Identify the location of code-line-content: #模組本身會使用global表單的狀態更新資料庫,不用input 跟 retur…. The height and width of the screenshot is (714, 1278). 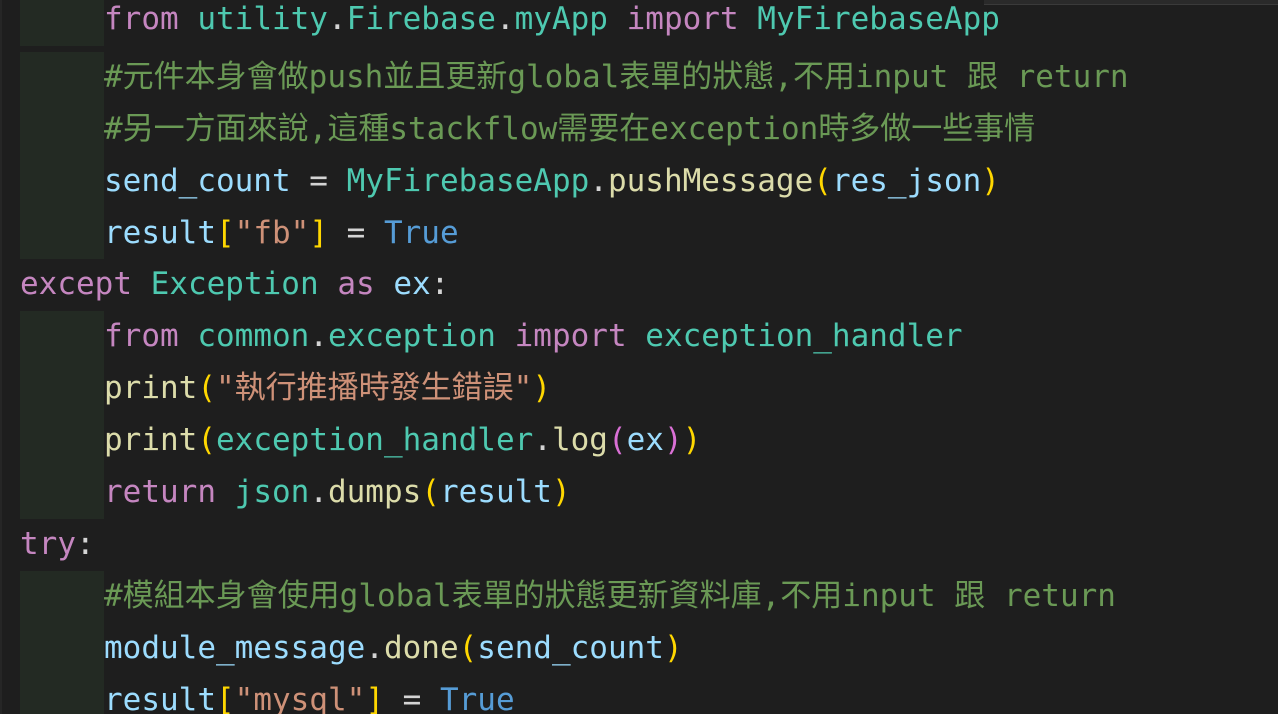
(610, 597).